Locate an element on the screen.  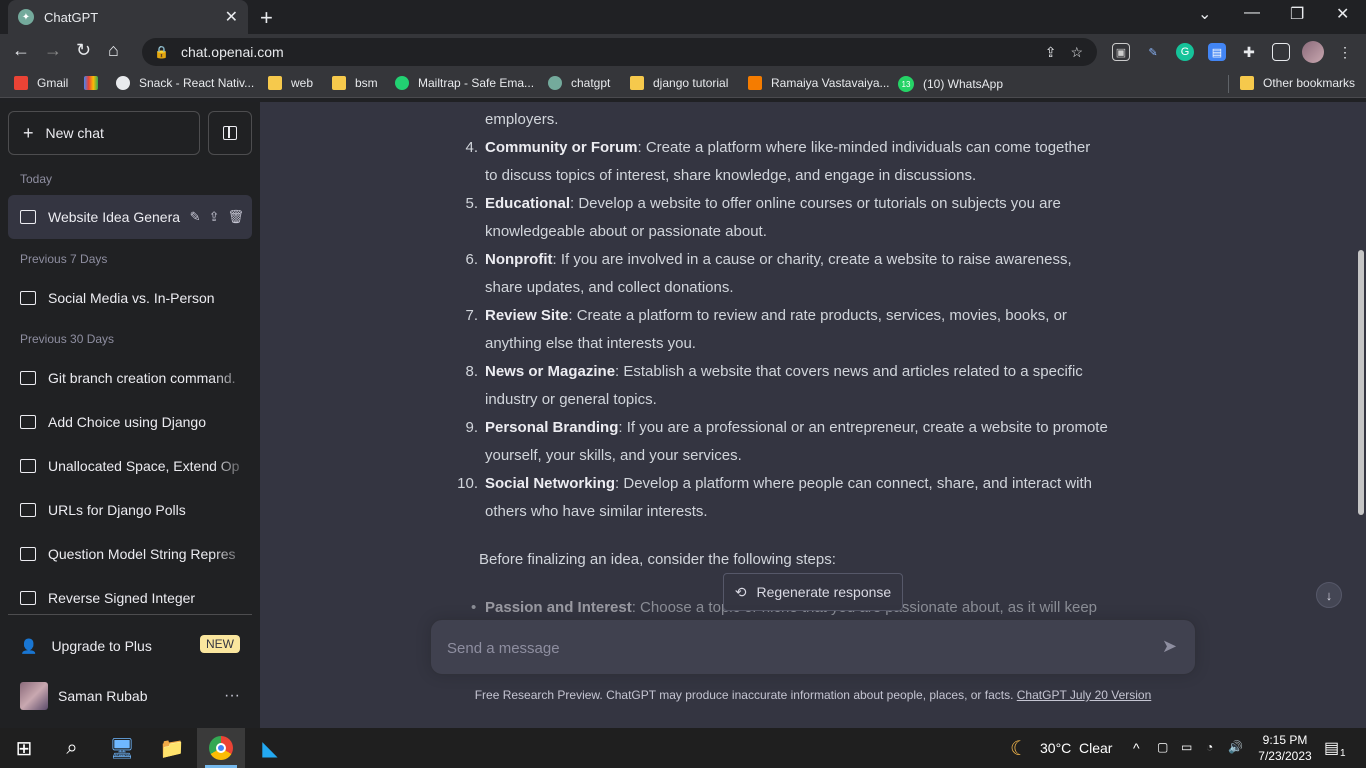
sidebar-toggle-icon is located at coordinates (230, 133).